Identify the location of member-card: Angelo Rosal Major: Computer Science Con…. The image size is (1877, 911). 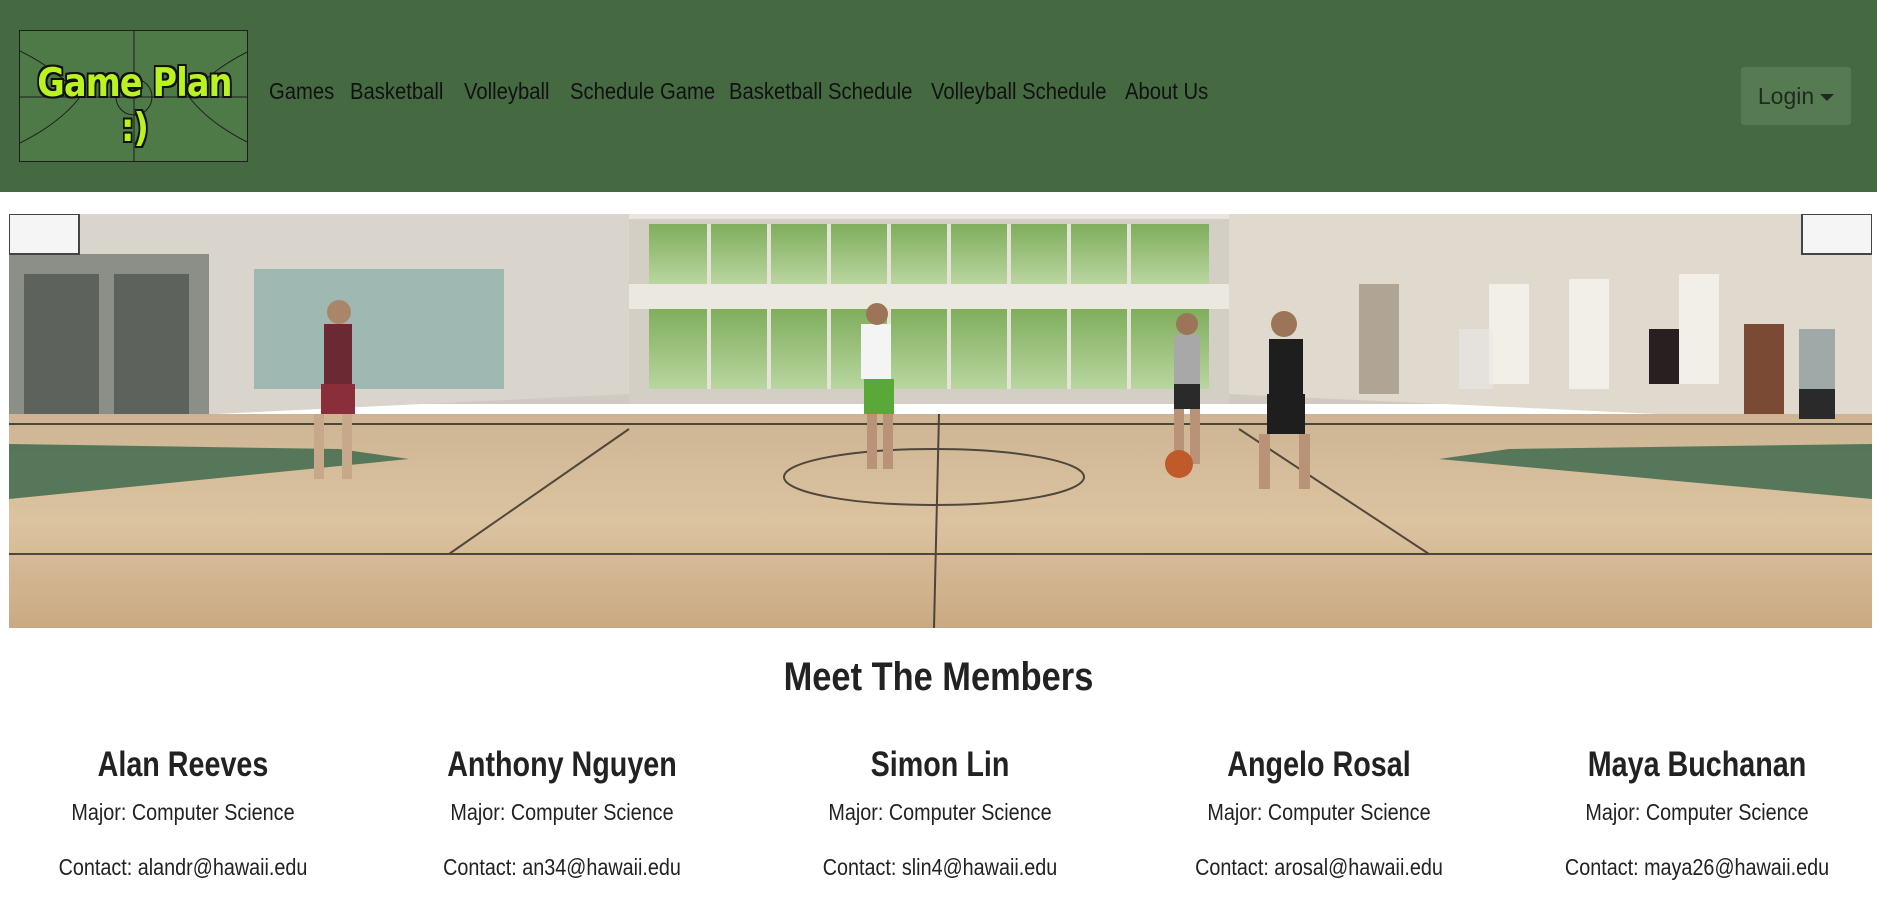
(1319, 813).